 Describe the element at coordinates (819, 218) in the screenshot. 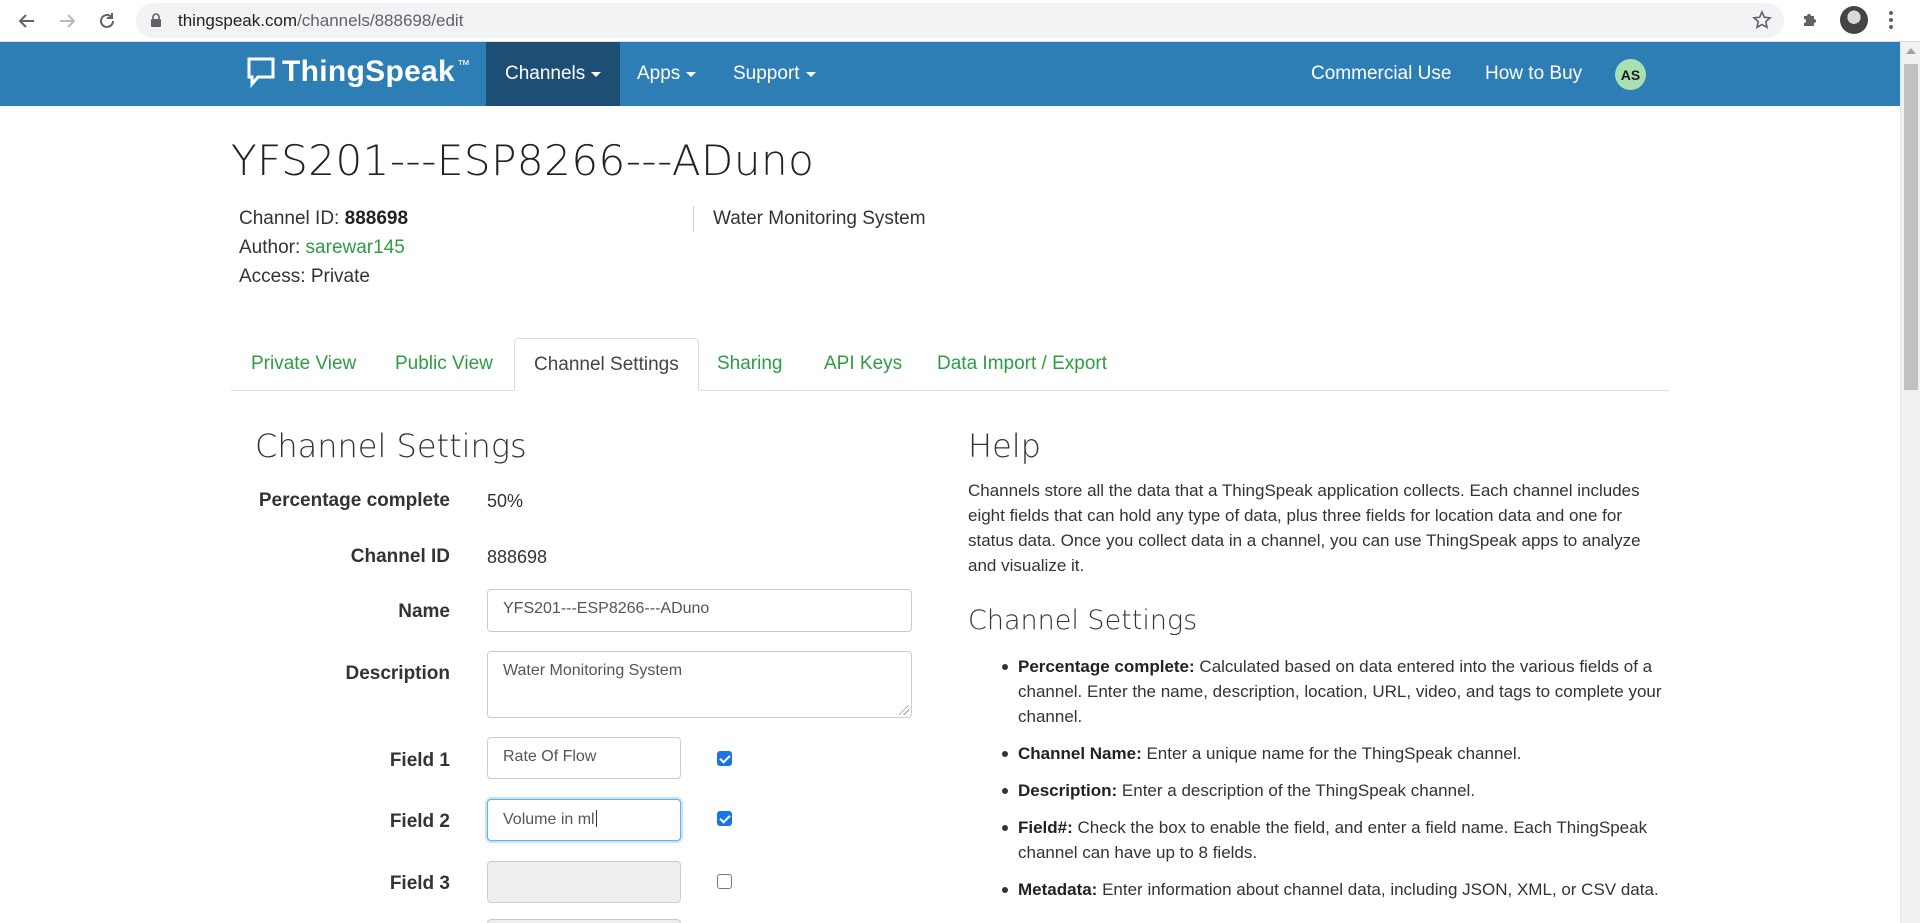

I see `channel-description: Water Monitoring System` at that location.